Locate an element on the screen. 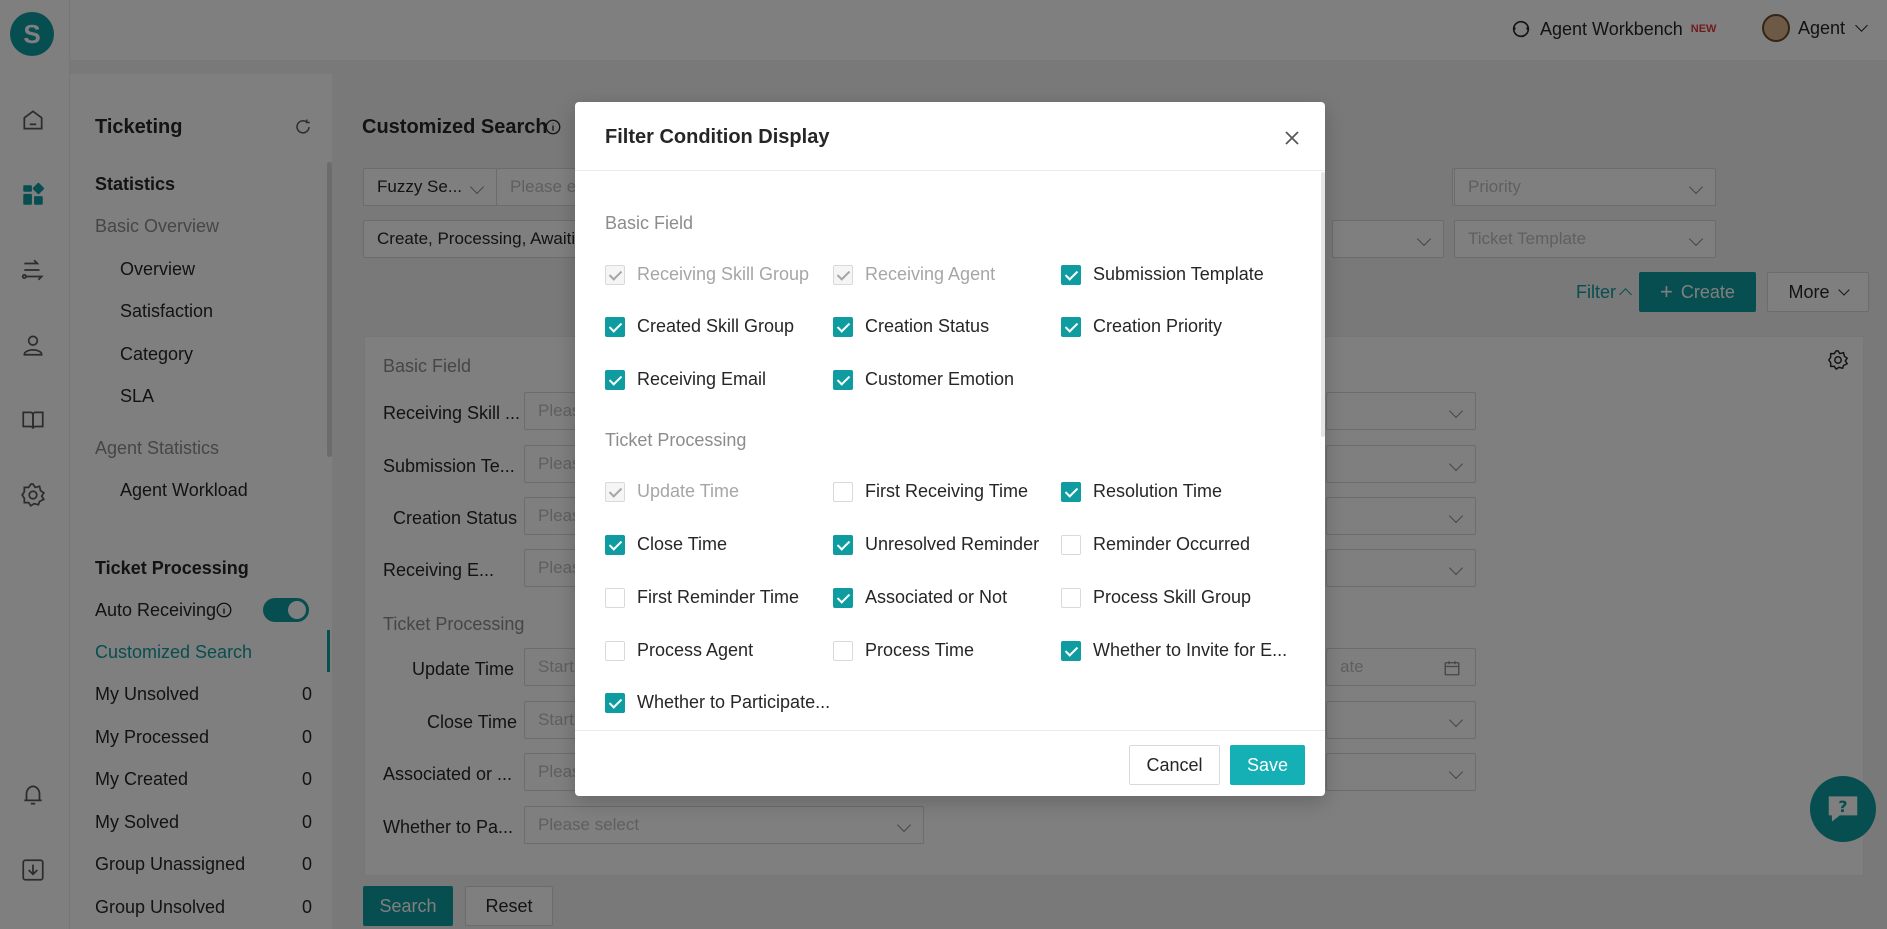  checkbox-update-time: Update Time is located at coordinates (672, 491).